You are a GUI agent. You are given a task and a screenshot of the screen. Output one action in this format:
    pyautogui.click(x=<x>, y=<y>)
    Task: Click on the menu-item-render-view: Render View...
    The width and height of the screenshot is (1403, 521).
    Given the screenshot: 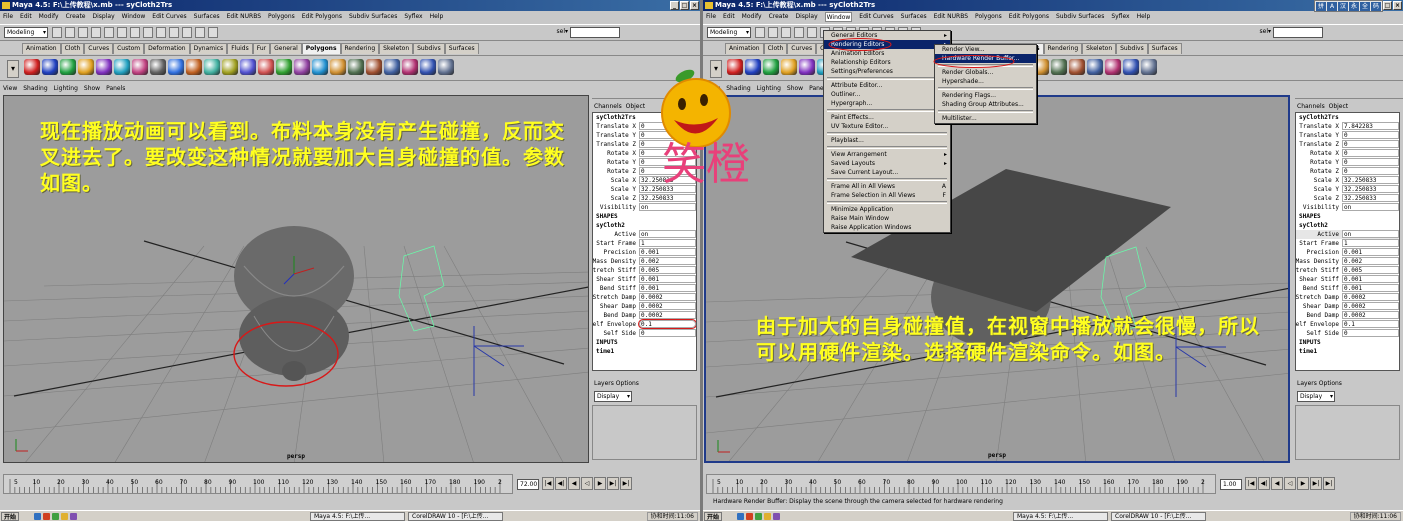 What is the action you would take?
    pyautogui.click(x=985, y=49)
    